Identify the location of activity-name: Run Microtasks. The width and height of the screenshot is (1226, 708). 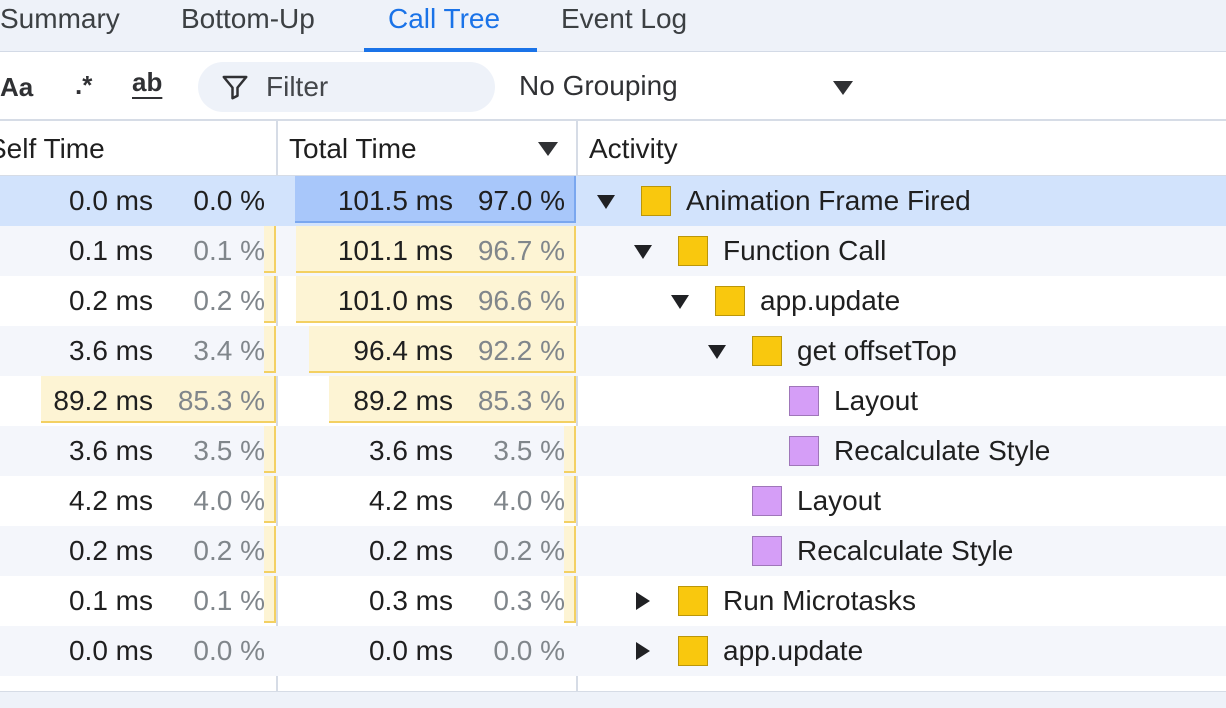
(819, 600).